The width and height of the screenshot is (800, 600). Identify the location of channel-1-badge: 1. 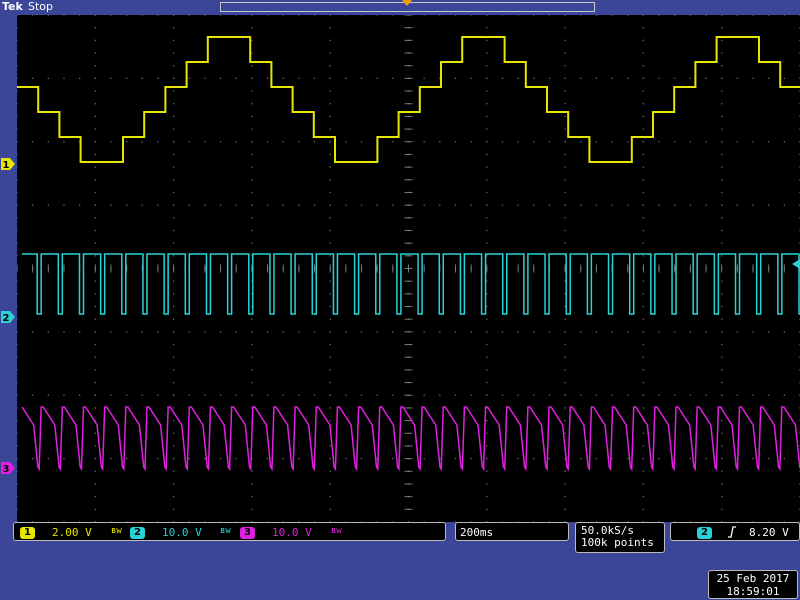
(27, 533).